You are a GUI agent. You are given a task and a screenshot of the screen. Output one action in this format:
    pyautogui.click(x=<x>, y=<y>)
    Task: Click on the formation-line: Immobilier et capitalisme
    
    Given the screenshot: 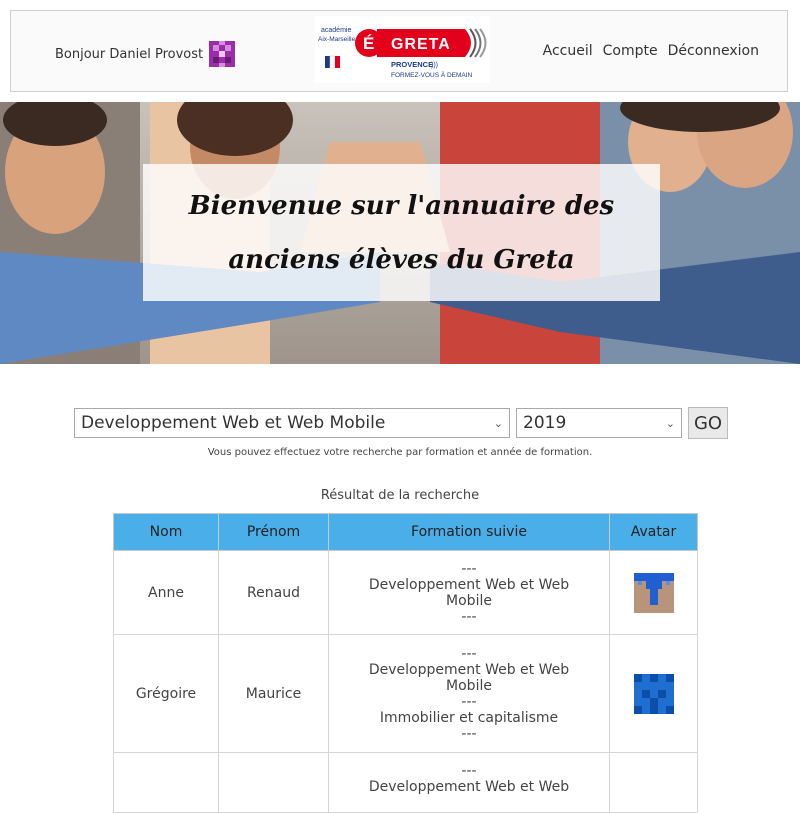 What is the action you would take?
    pyautogui.click(x=469, y=717)
    